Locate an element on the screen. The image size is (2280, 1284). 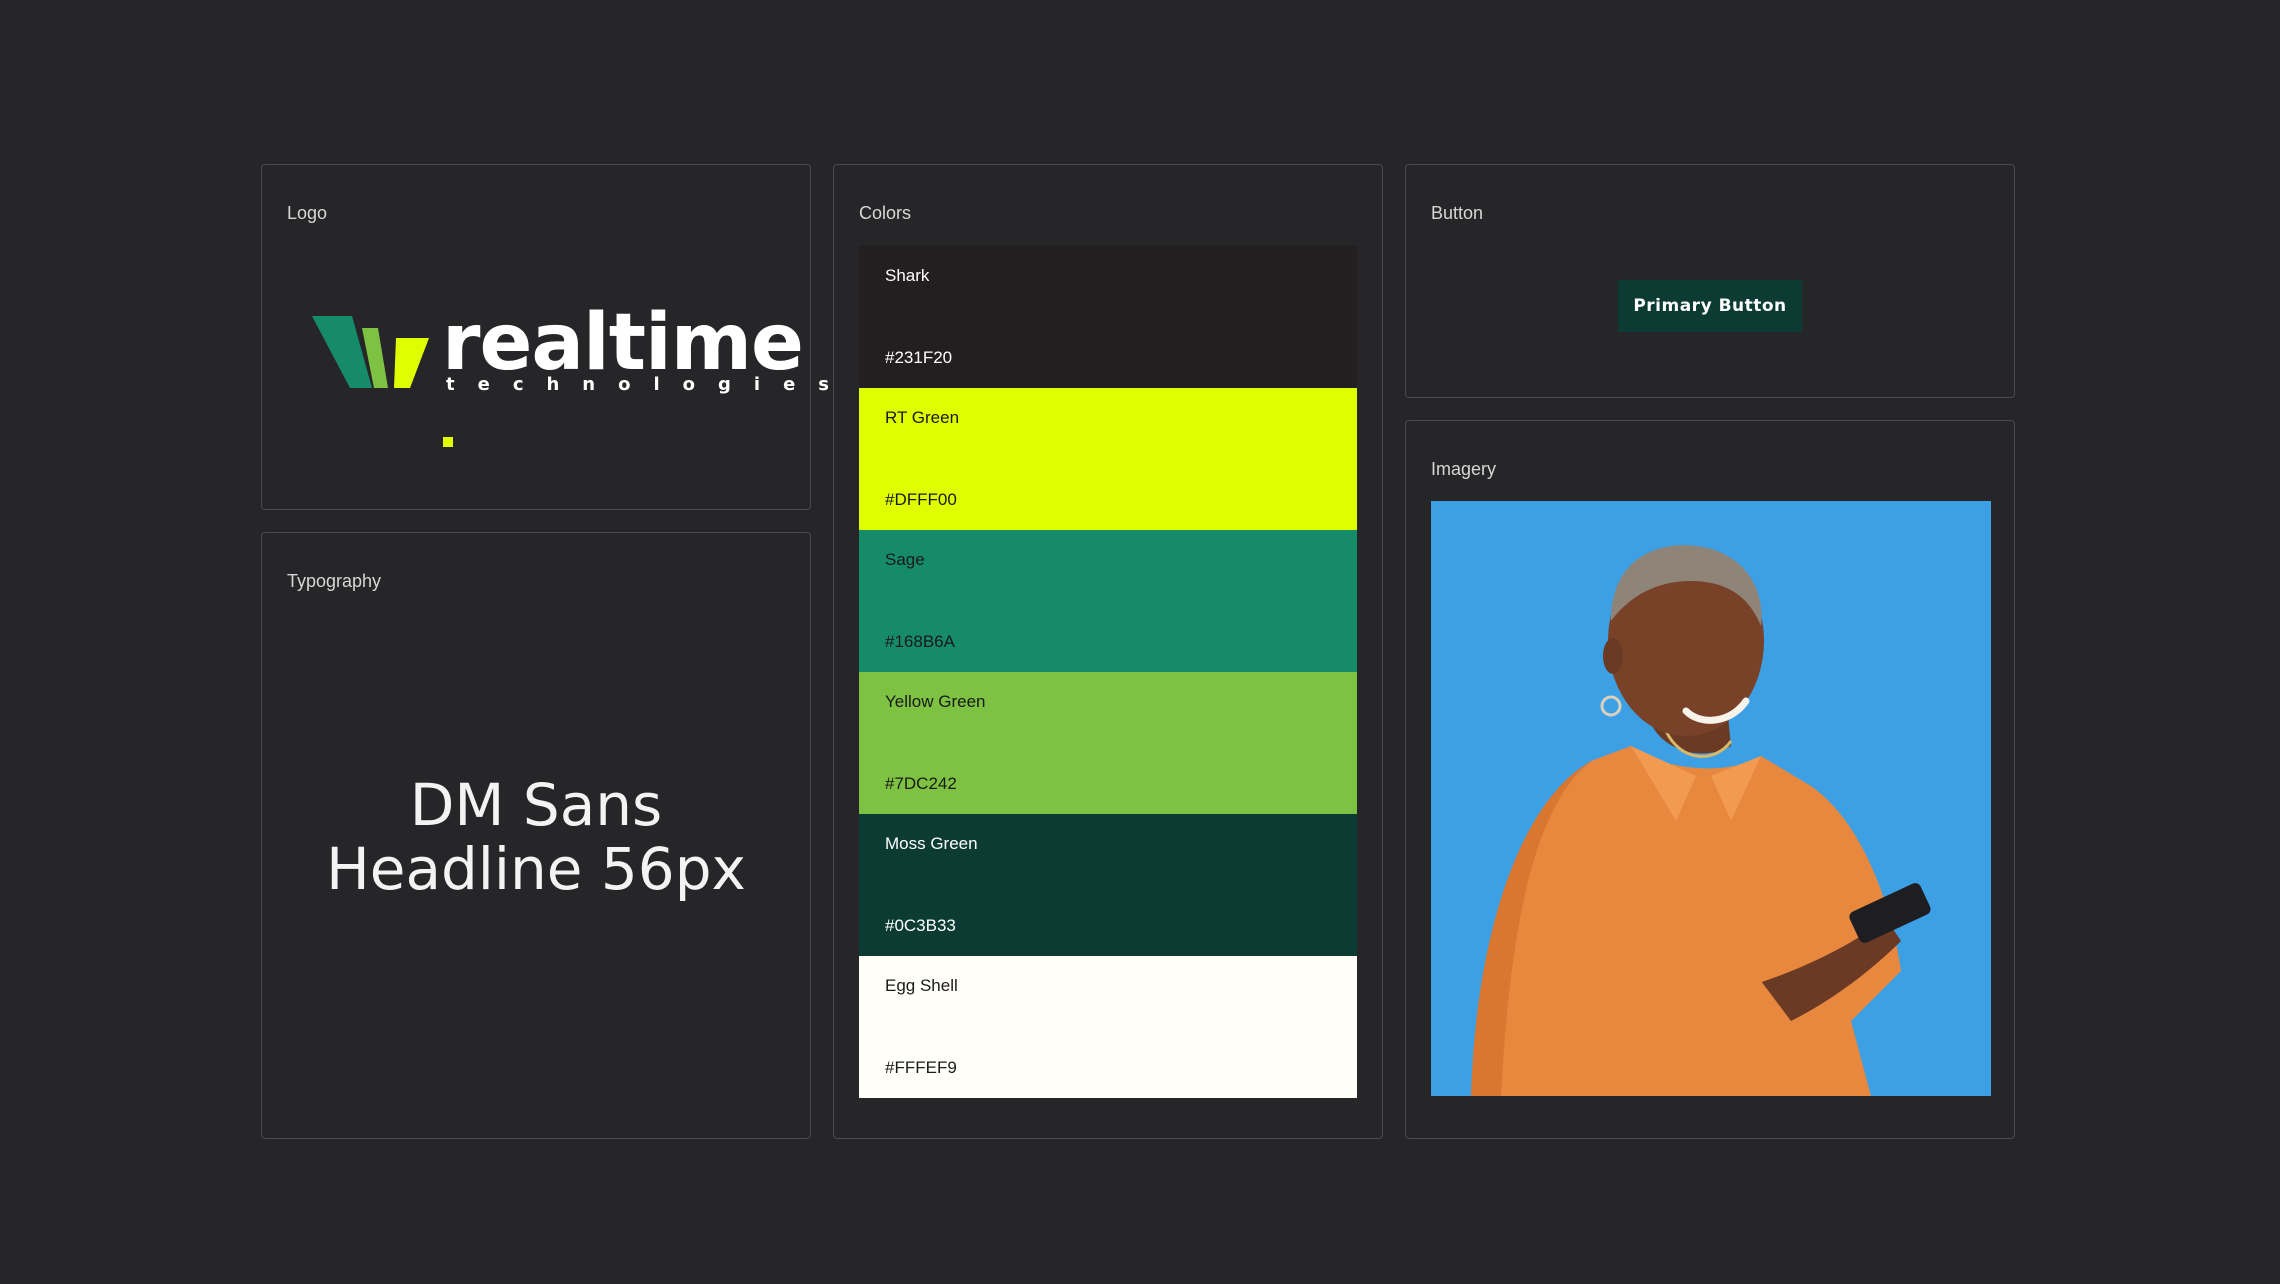
color-swatch: RT Green #DFFF00 is located at coordinates (1108, 459).